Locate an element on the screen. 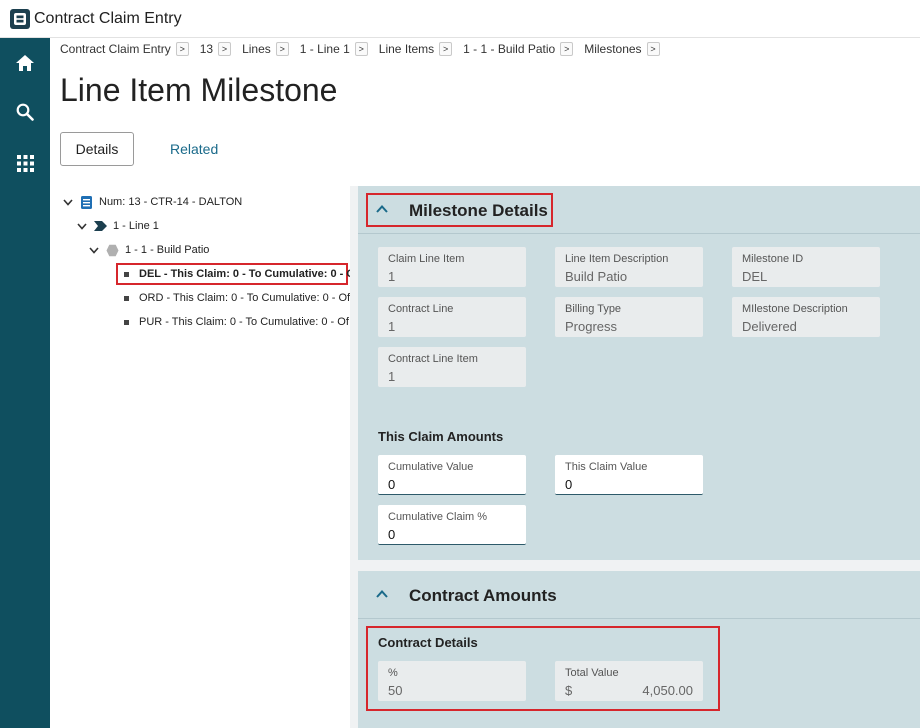 The height and width of the screenshot is (728, 920). field-label: % is located at coordinates (393, 673).